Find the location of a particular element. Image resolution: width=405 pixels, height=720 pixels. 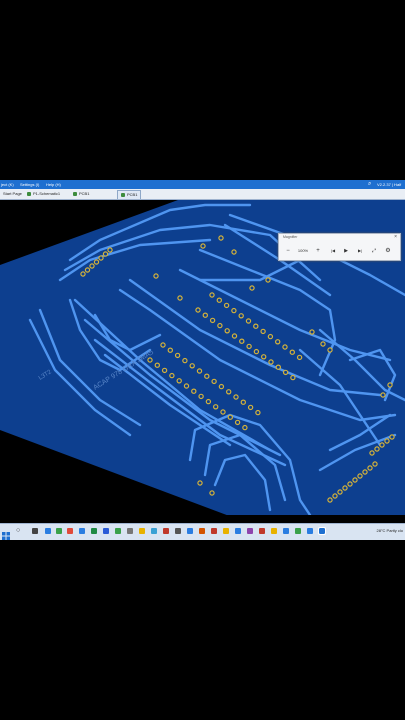

tab-label: P1-Schematic1 is located at coordinates (47, 193).